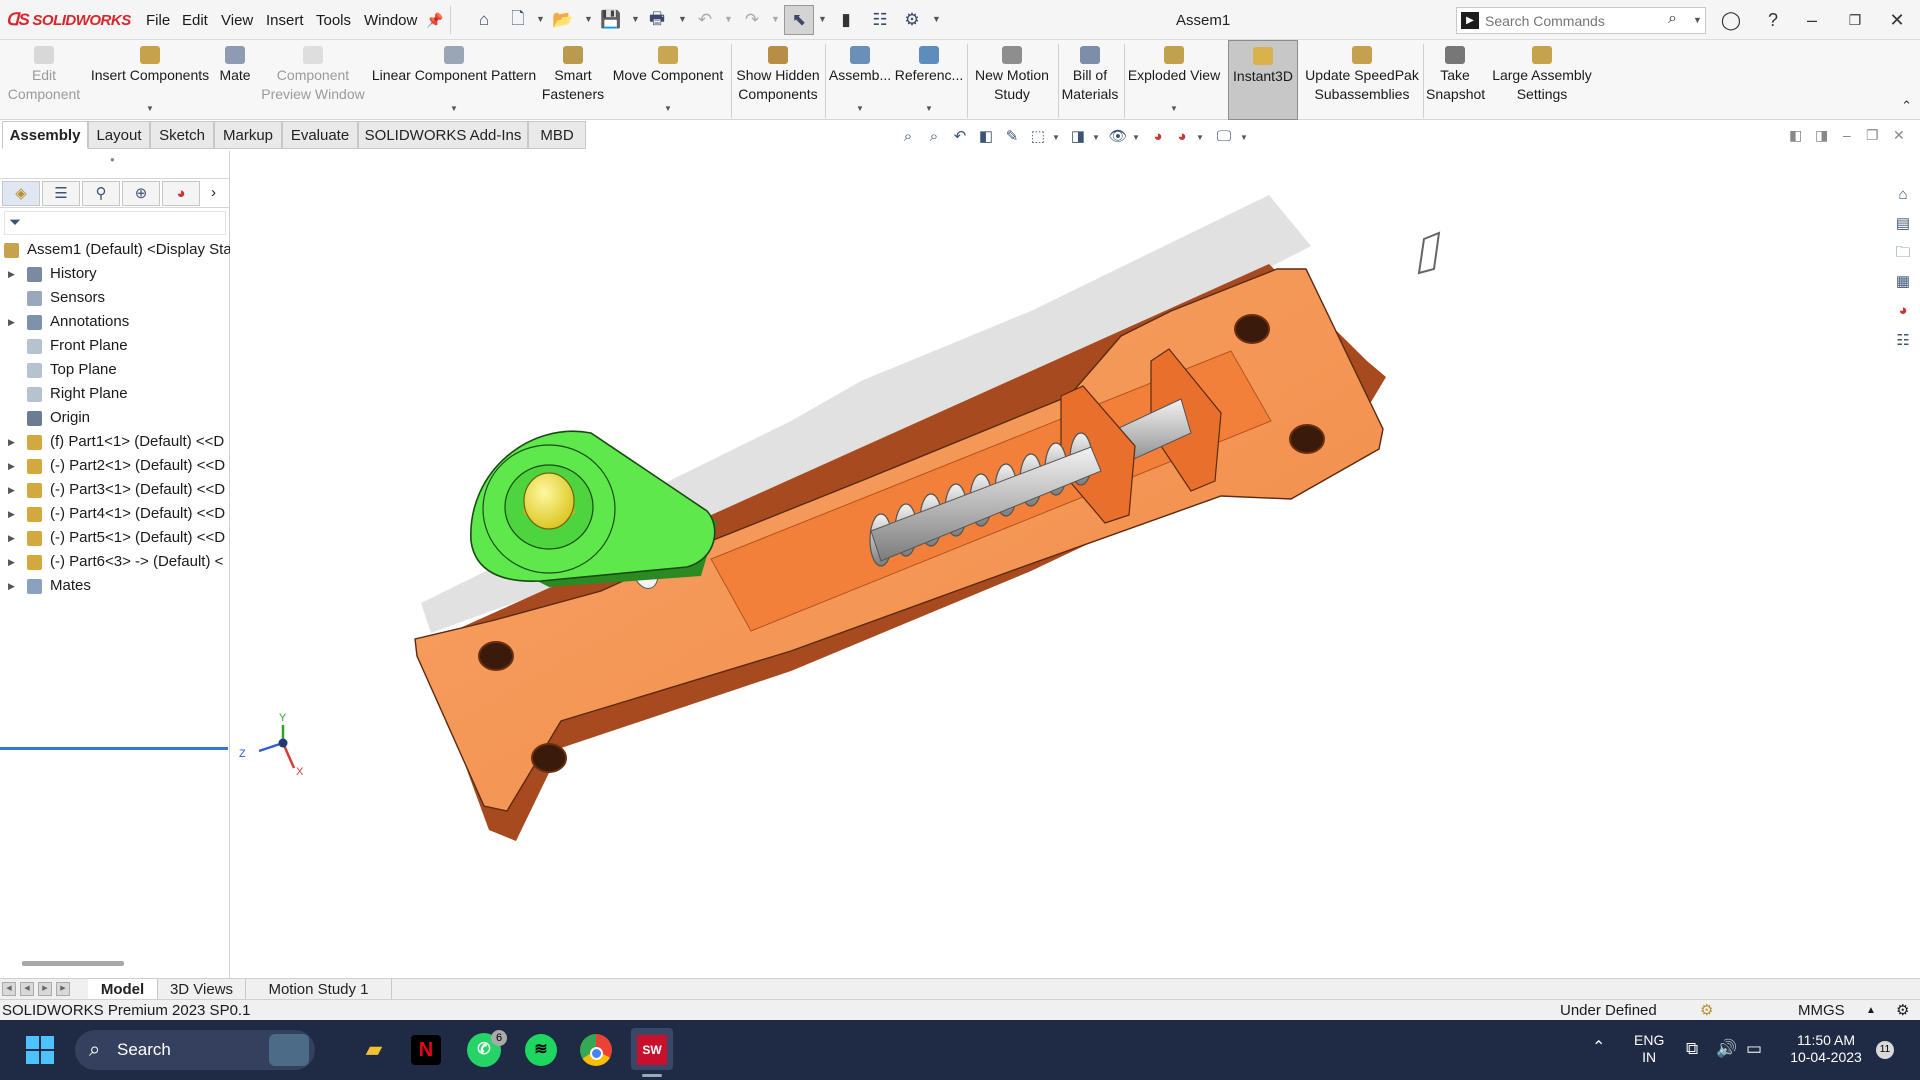 The height and width of the screenshot is (1080, 1920). I want to click on tab-sketch: Sketch, so click(182, 135).